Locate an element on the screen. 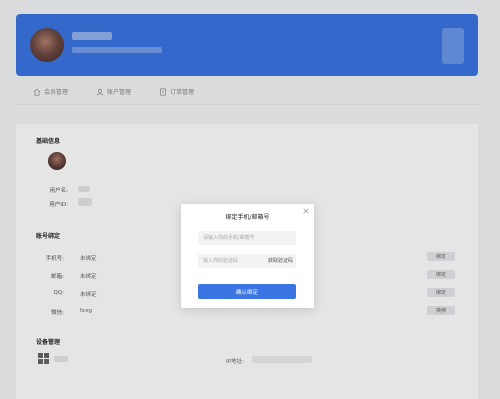  phone-email-input is located at coordinates (247, 238).